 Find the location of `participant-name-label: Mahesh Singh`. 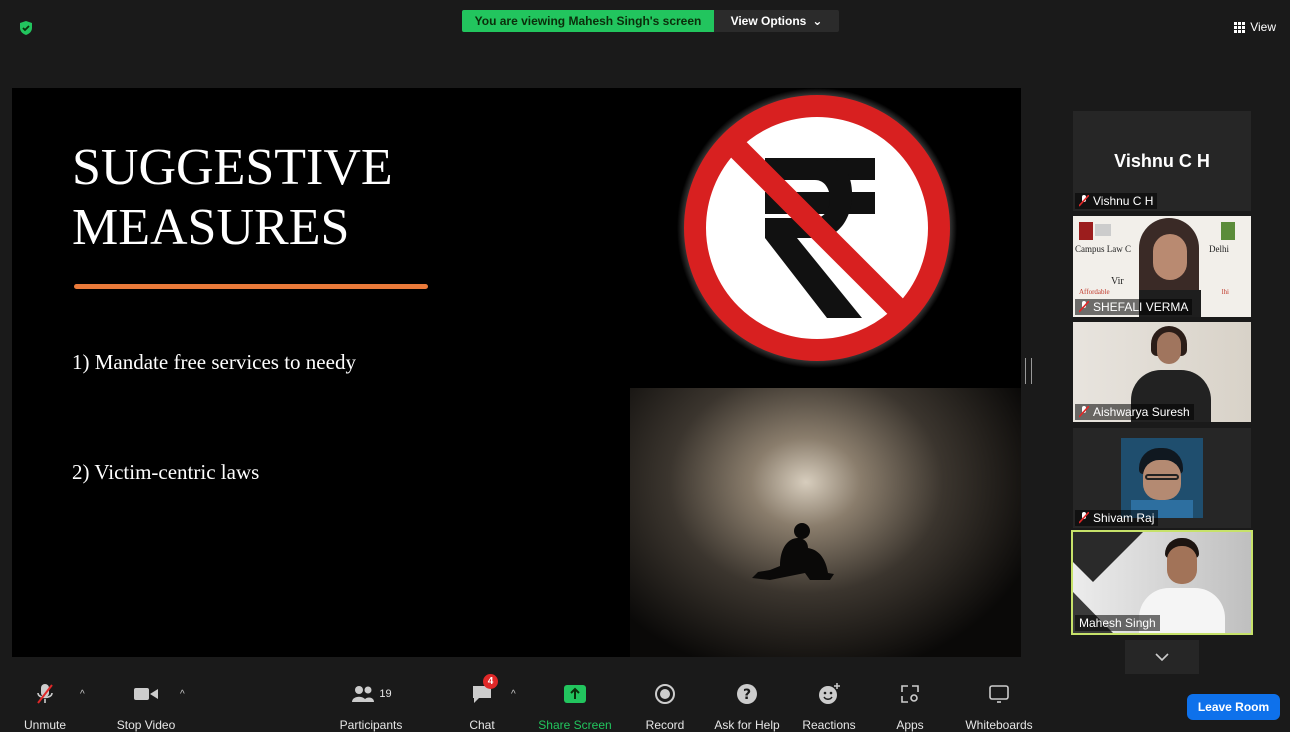

participant-name-label: Mahesh Singh is located at coordinates (1117, 623).